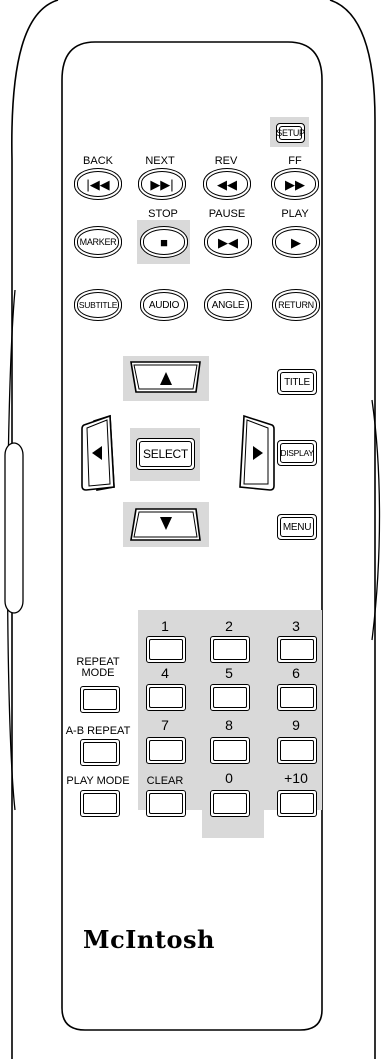 The width and height of the screenshot is (383, 1059). Describe the element at coordinates (229, 778) in the screenshot. I see `digit-0-label: 0` at that location.